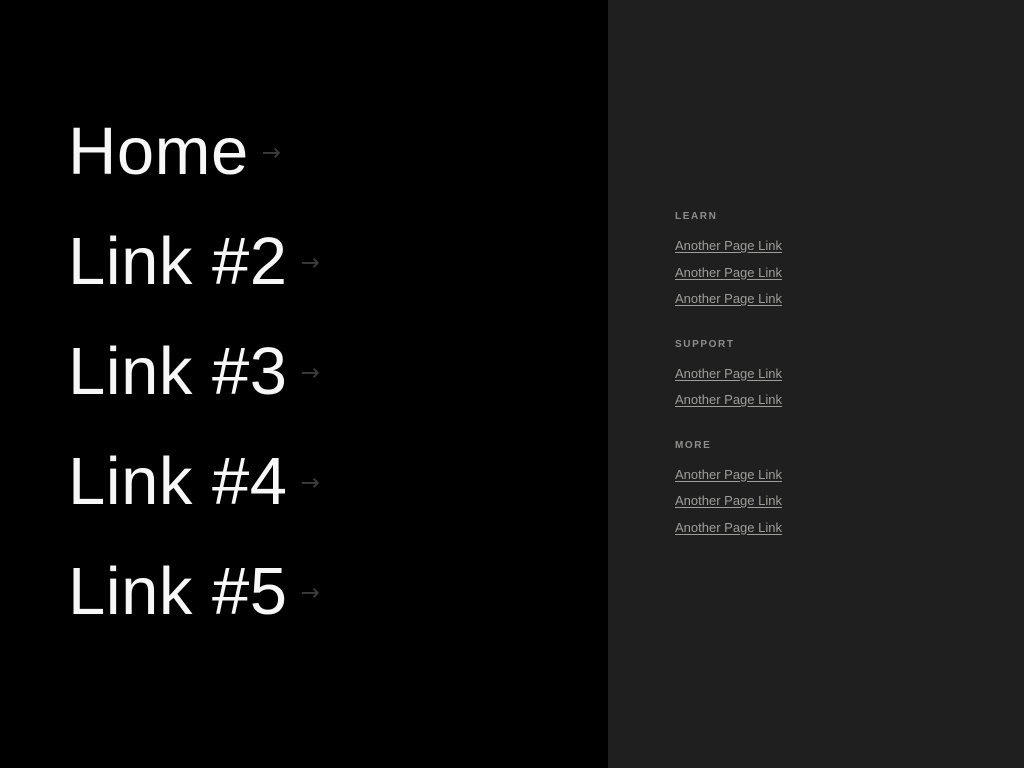 Image resolution: width=1024 pixels, height=768 pixels. Describe the element at coordinates (178, 481) in the screenshot. I see `primary-nav-label: Link #4` at that location.